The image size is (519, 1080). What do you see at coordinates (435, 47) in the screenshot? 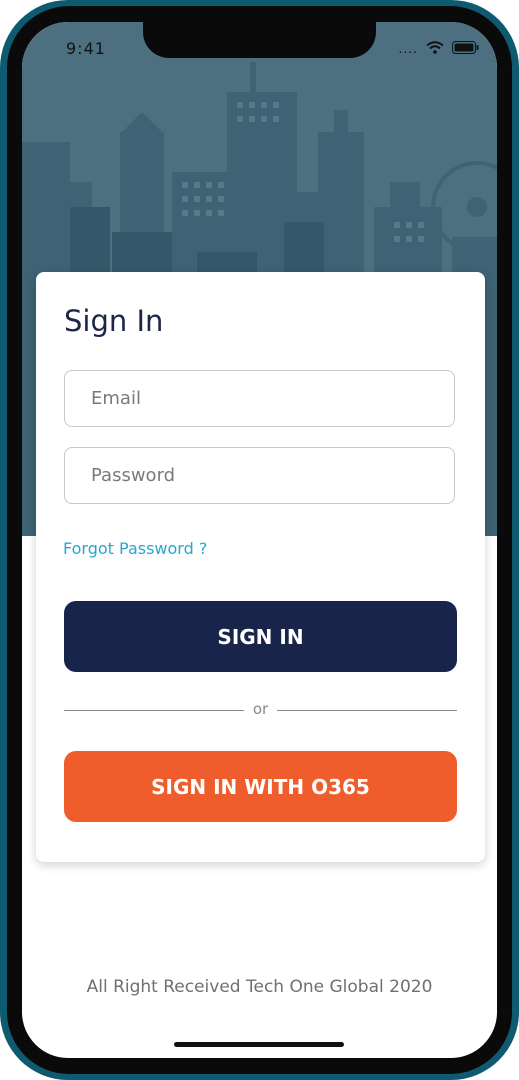
I see `wifi-icon` at bounding box center [435, 47].